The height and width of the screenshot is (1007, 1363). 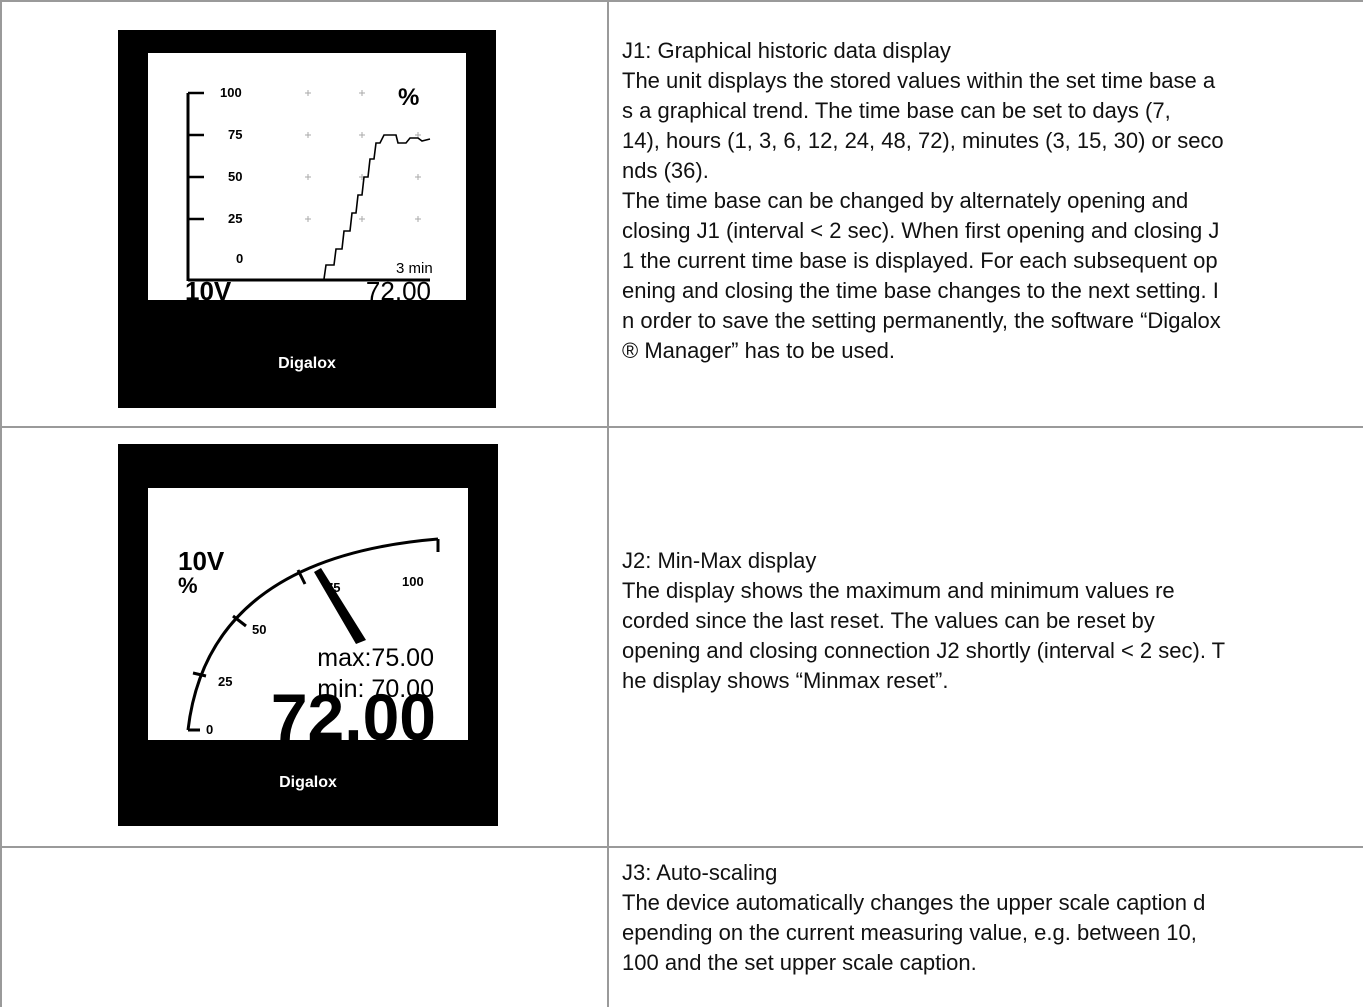 I want to click on gauge-tick-50: 50, so click(x=259, y=629).